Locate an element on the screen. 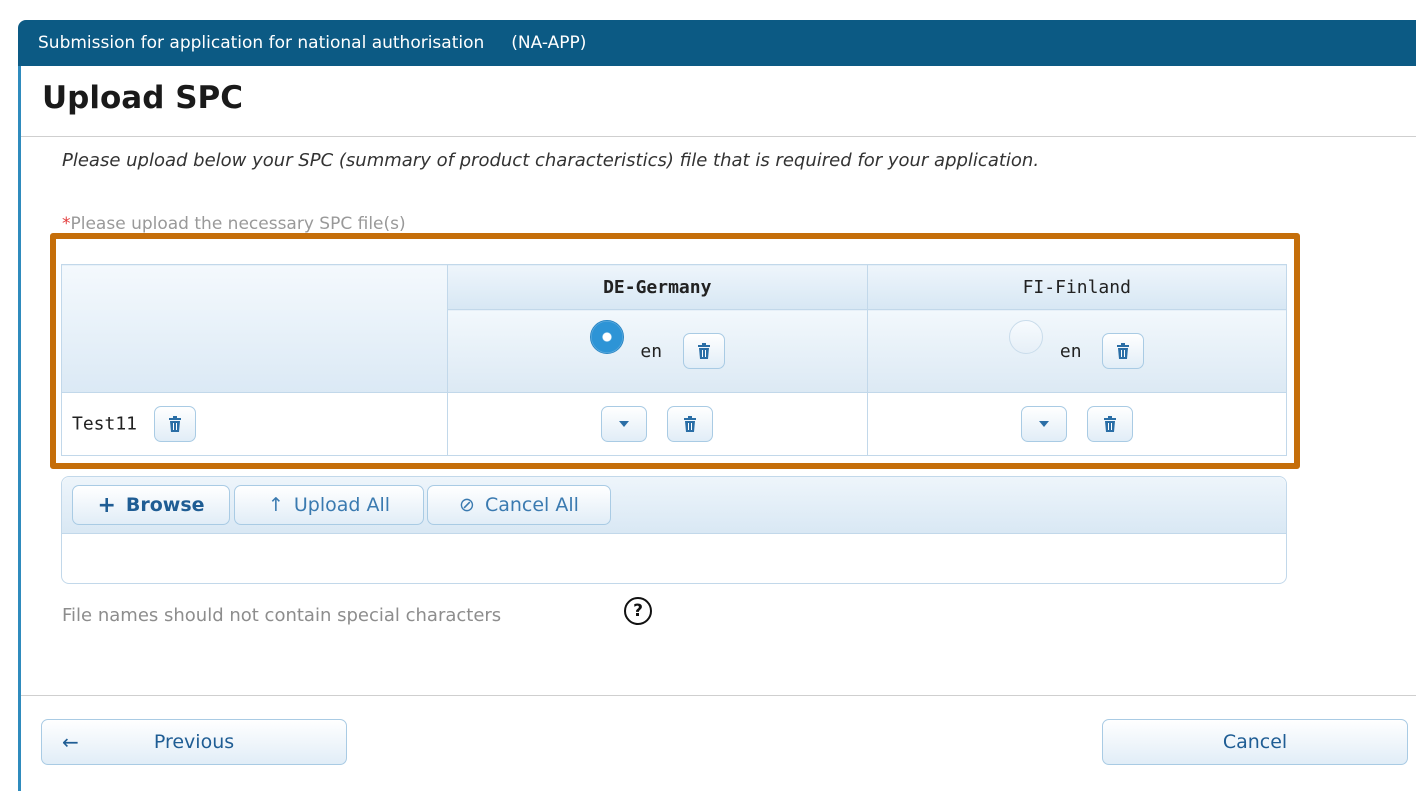 The width and height of the screenshot is (1416, 791). file-cell-finland is located at coordinates (1076, 424).